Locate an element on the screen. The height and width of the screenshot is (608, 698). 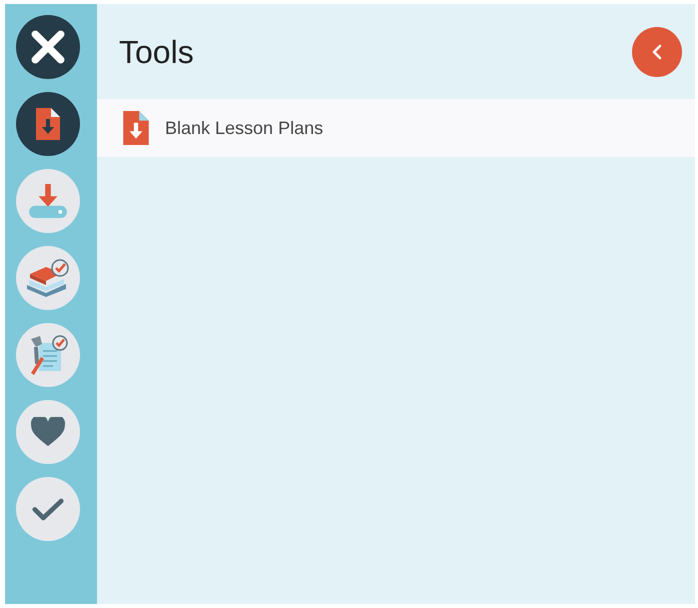
checkmark-icon is located at coordinates (48, 509).